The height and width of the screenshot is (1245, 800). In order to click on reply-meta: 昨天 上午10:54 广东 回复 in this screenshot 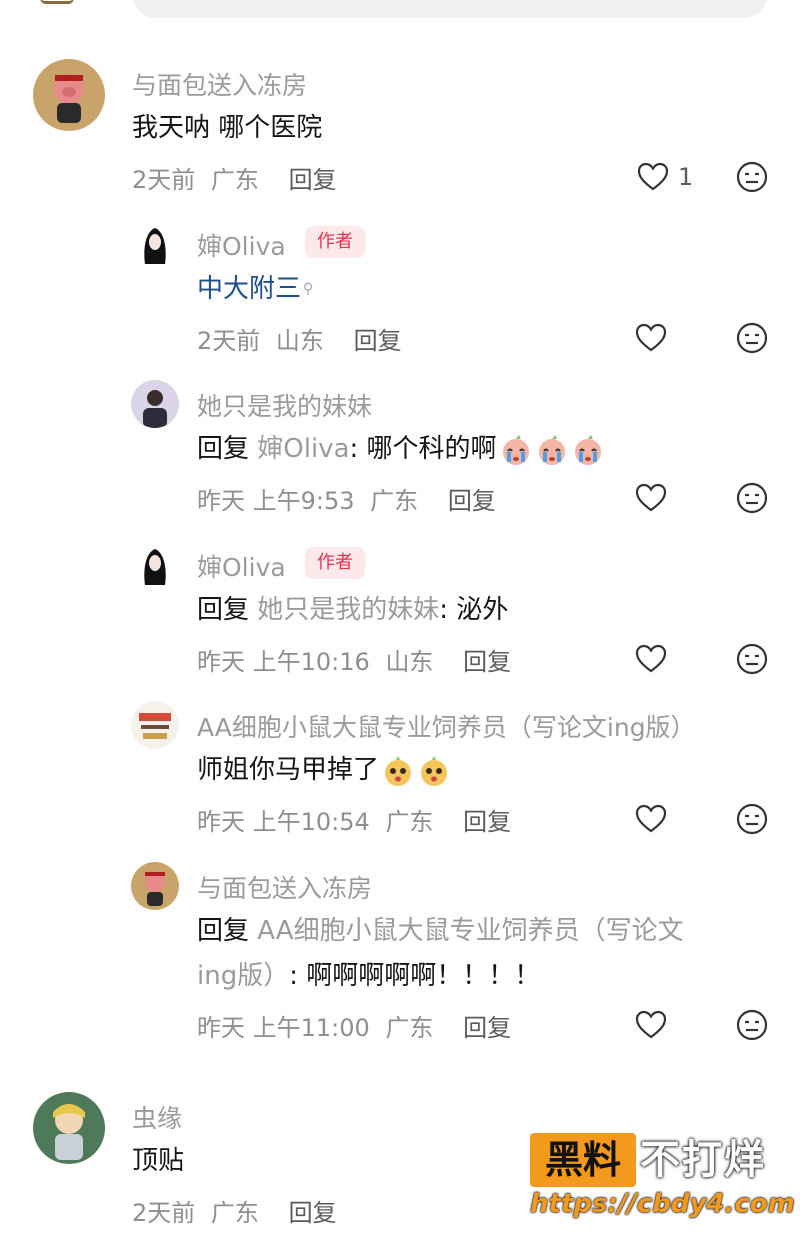, I will do `click(354, 819)`.